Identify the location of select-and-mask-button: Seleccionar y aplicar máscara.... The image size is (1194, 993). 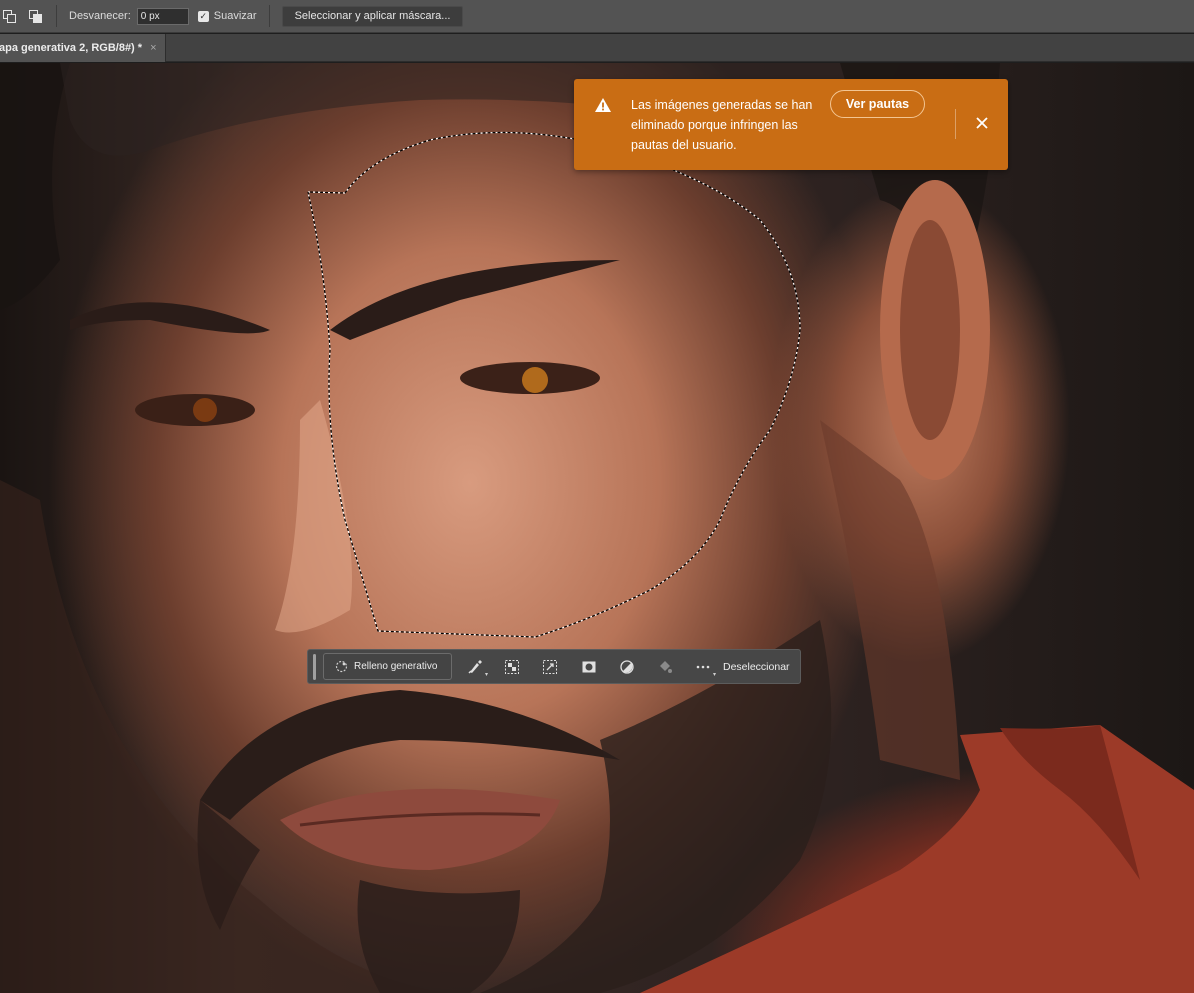
(372, 16).